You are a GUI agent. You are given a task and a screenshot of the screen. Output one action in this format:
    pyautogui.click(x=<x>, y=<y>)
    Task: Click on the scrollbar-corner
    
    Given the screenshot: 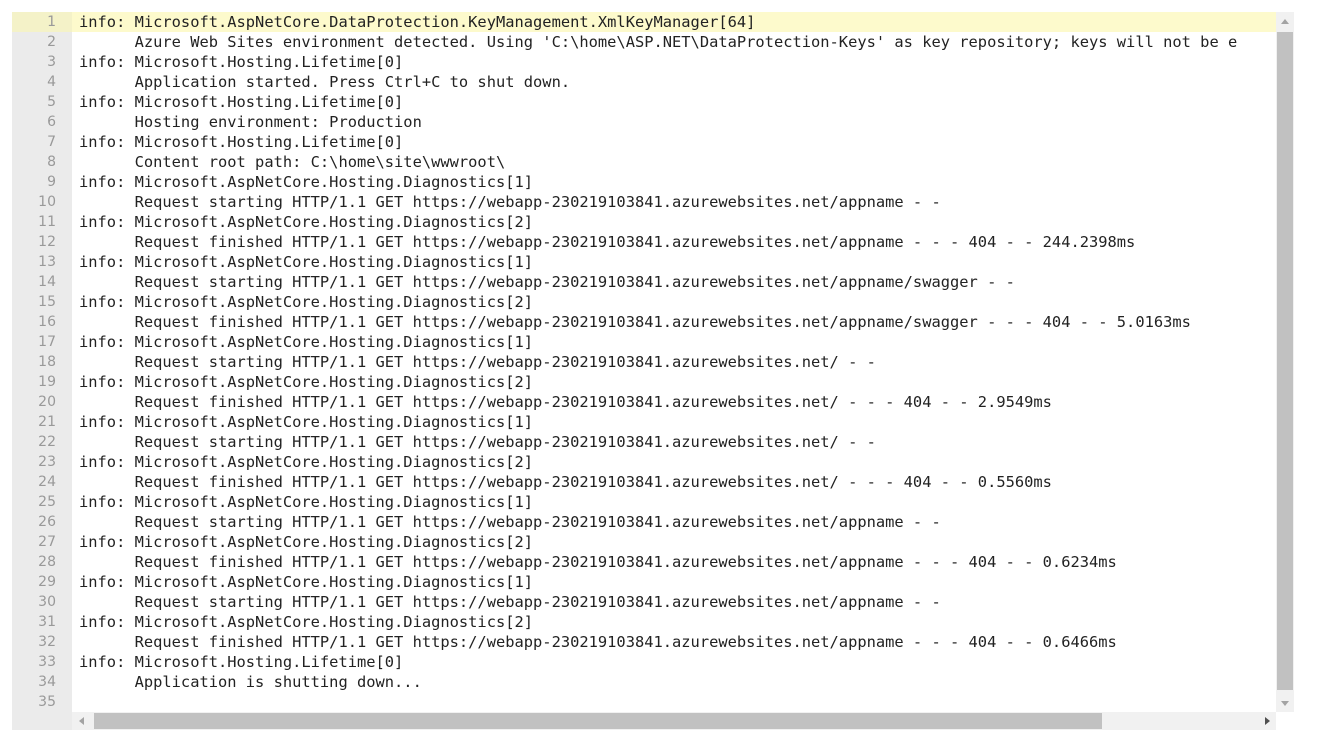 What is the action you would take?
    pyautogui.click(x=1285, y=721)
    